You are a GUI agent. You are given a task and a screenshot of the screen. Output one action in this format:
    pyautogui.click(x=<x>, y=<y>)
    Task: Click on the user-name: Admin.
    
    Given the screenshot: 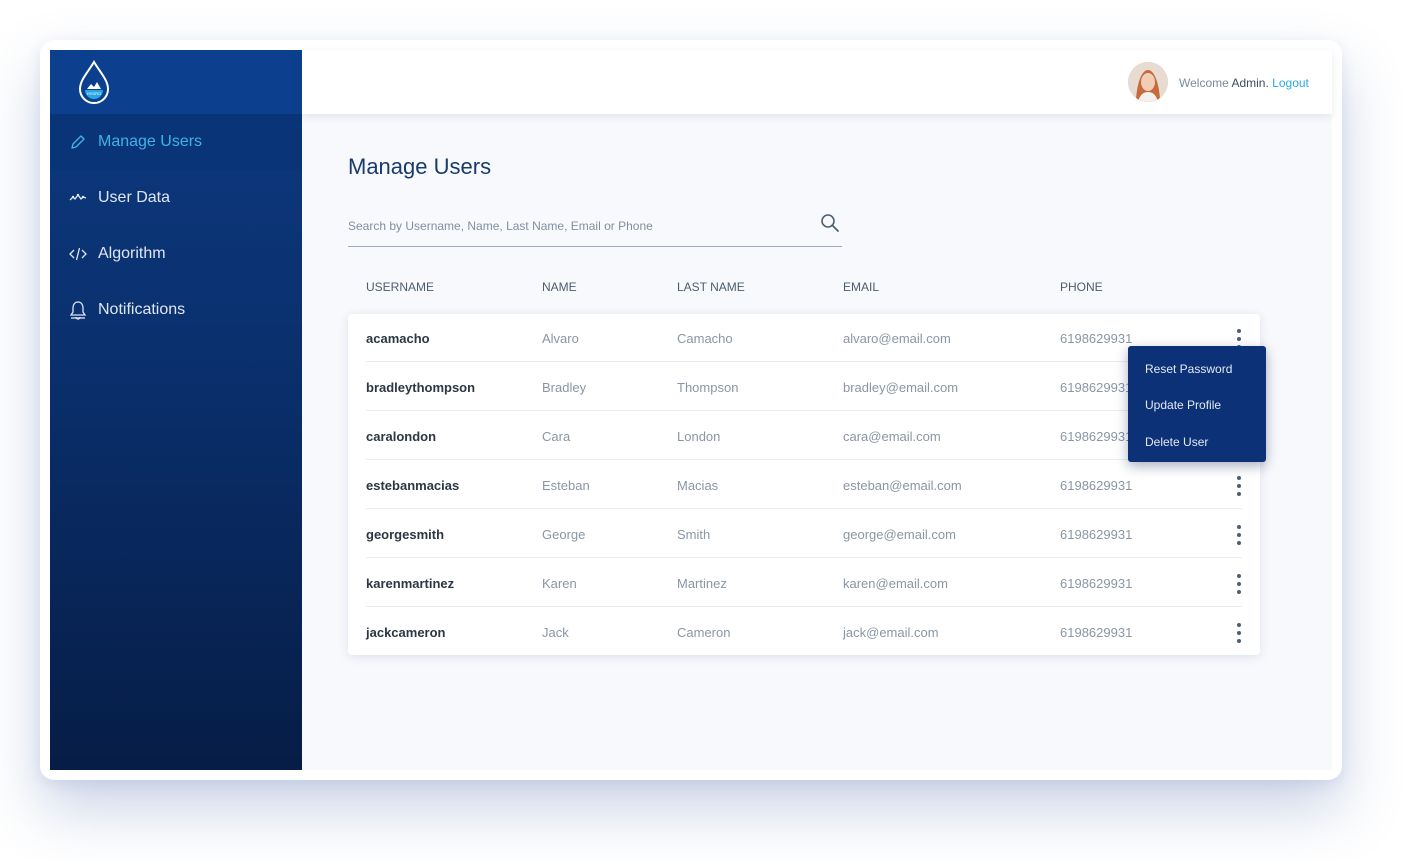 What is the action you would take?
    pyautogui.click(x=1250, y=83)
    